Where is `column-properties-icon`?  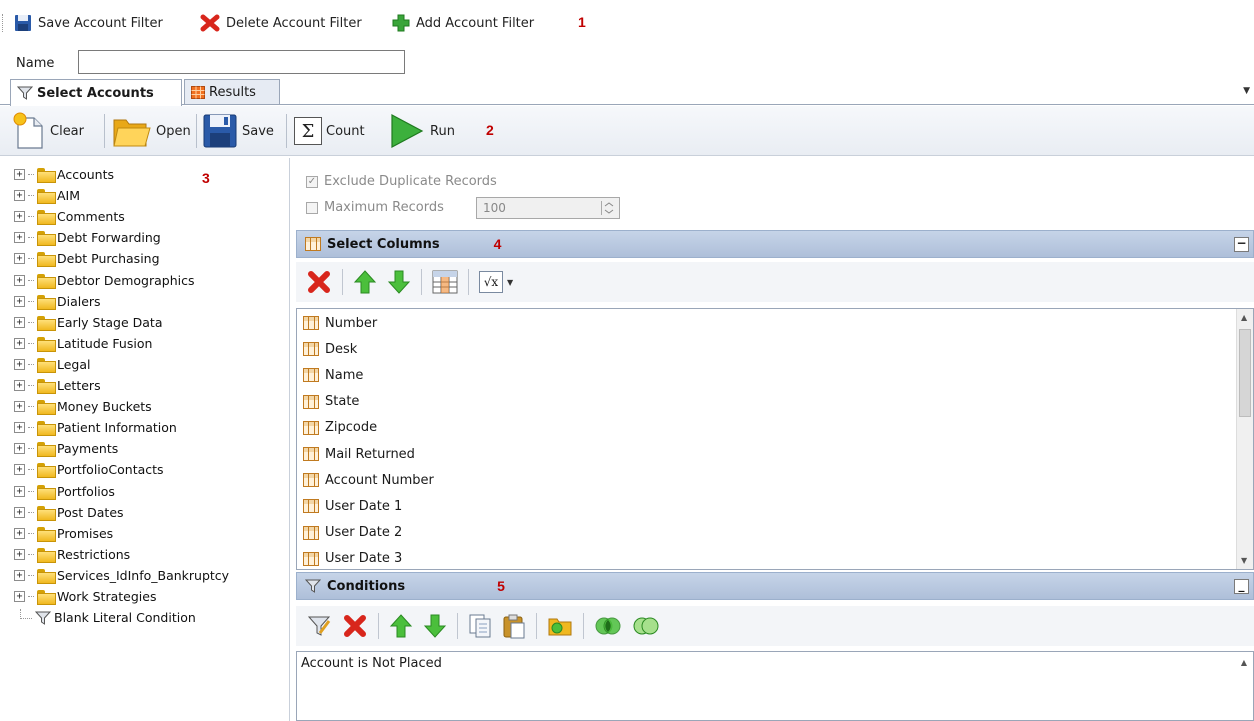 column-properties-icon is located at coordinates (445, 282).